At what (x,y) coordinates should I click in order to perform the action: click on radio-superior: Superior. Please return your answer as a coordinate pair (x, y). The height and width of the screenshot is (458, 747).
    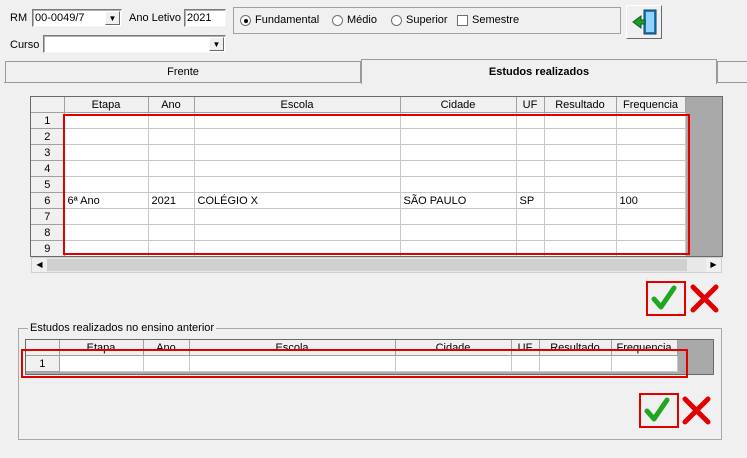
    Looking at the image, I should click on (419, 20).